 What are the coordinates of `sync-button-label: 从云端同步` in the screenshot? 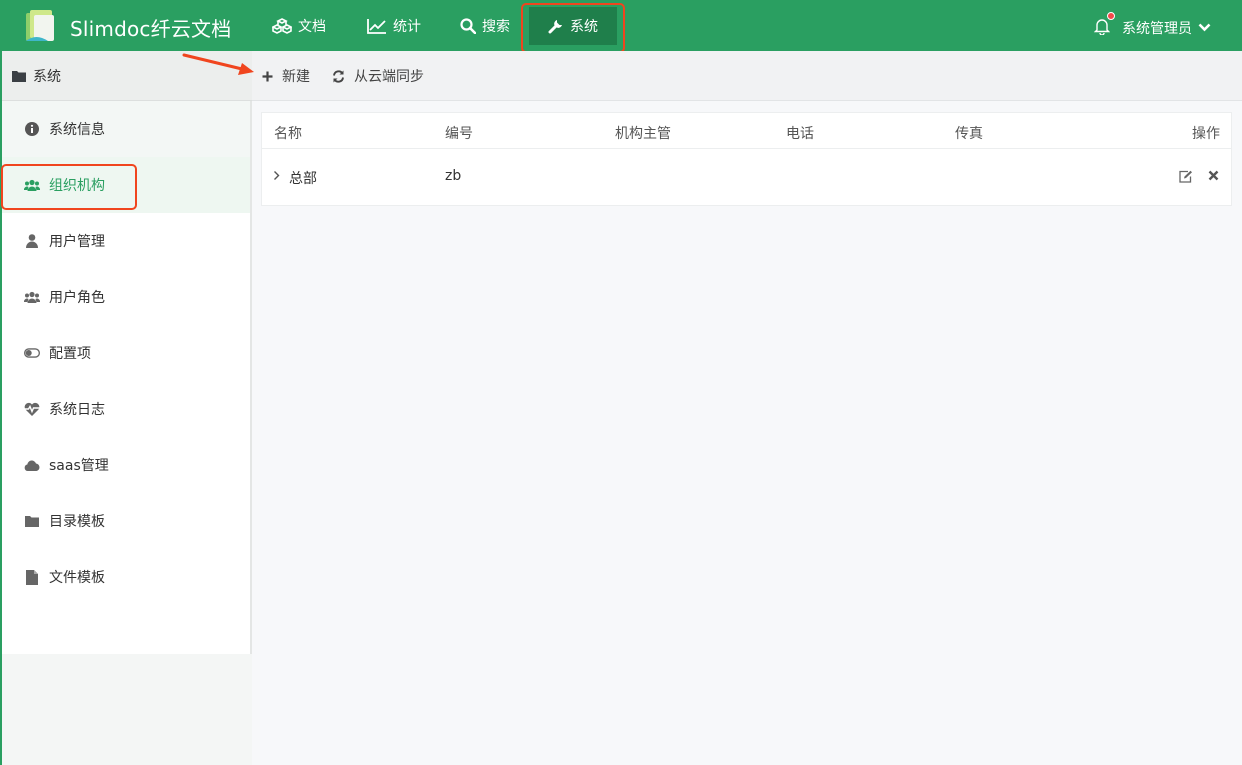 It's located at (389, 77).